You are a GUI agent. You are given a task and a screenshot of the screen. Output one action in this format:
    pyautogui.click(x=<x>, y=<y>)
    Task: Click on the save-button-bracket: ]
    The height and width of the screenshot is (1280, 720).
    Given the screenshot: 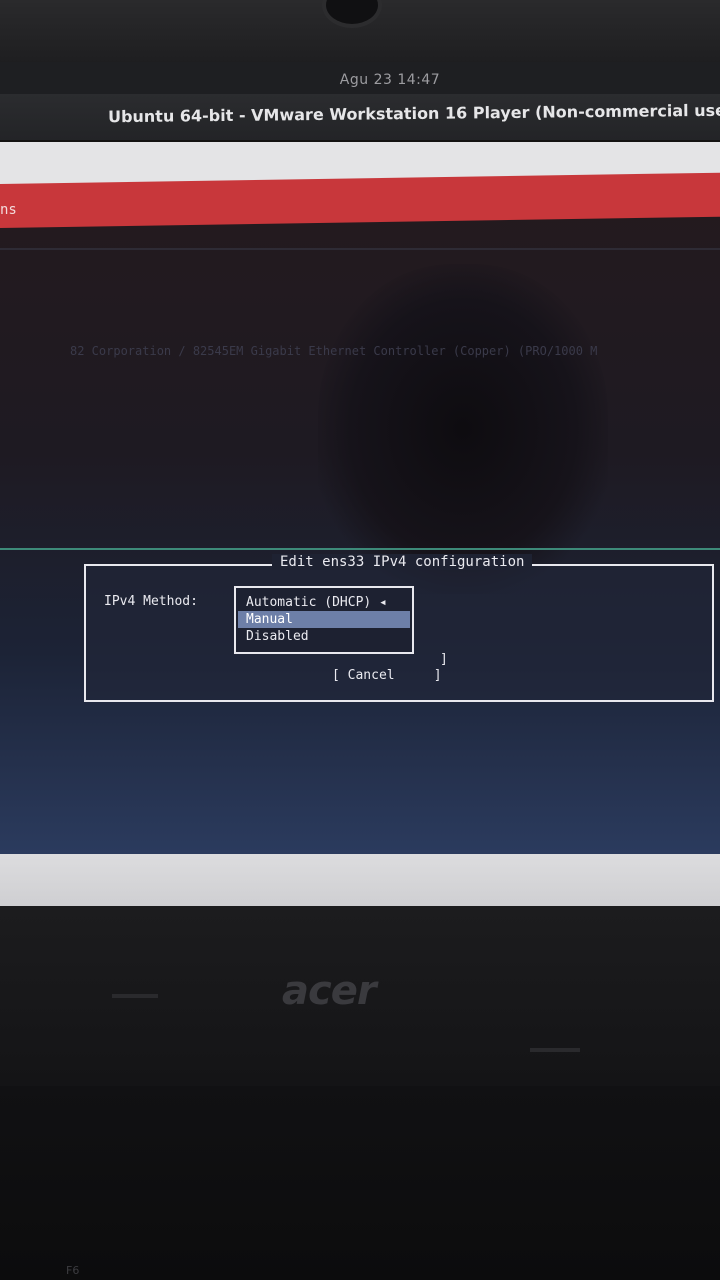 What is the action you would take?
    pyautogui.click(x=444, y=659)
    